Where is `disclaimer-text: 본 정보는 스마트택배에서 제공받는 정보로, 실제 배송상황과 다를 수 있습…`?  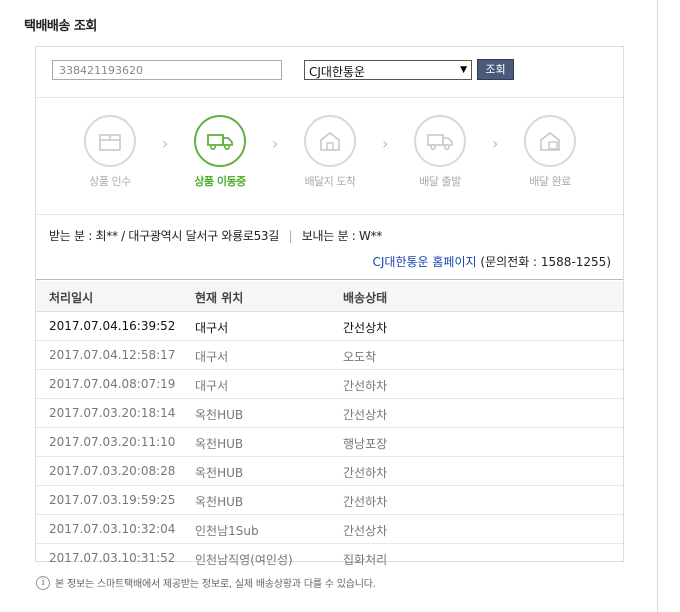 disclaimer-text: 본 정보는 스마트택배에서 제공받는 정보로, 실제 배송상황과 다를 수 있습… is located at coordinates (215, 584).